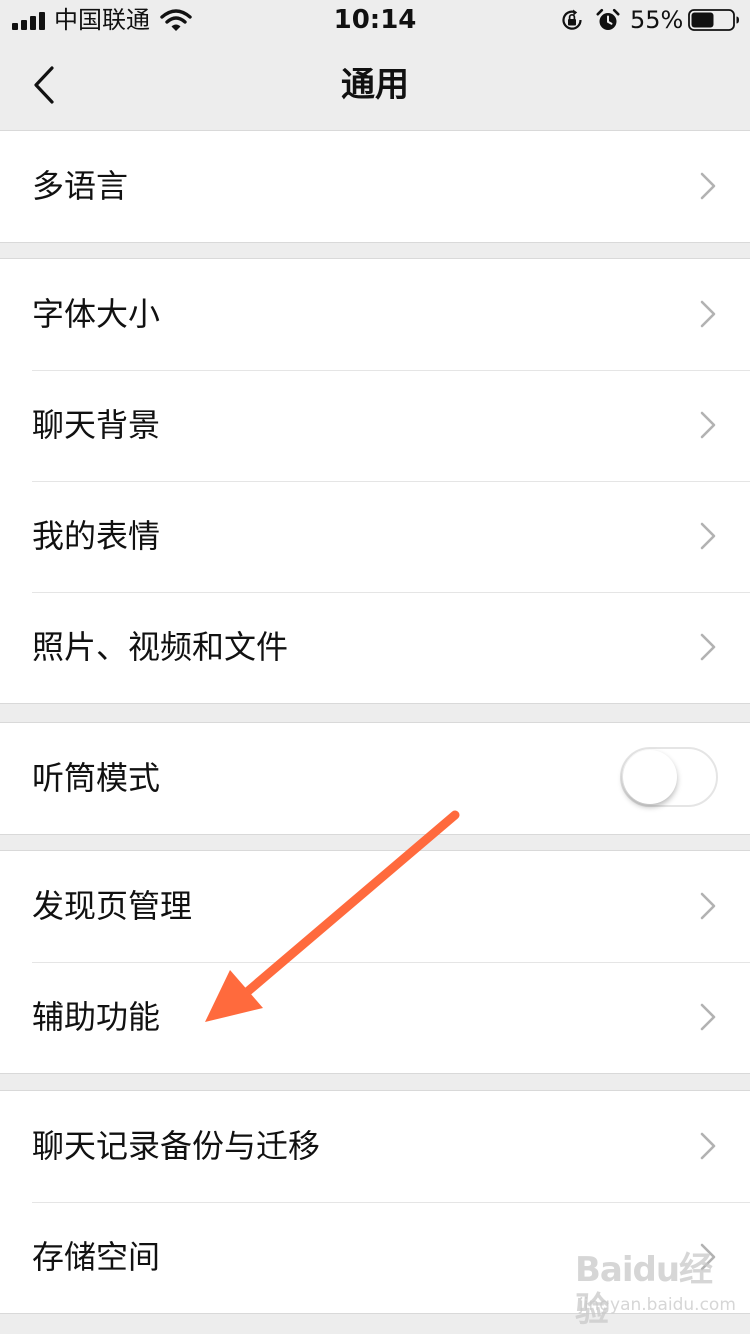 The image size is (750, 1334). I want to click on settings-item-discover-management: 发现页管理, so click(375, 906).